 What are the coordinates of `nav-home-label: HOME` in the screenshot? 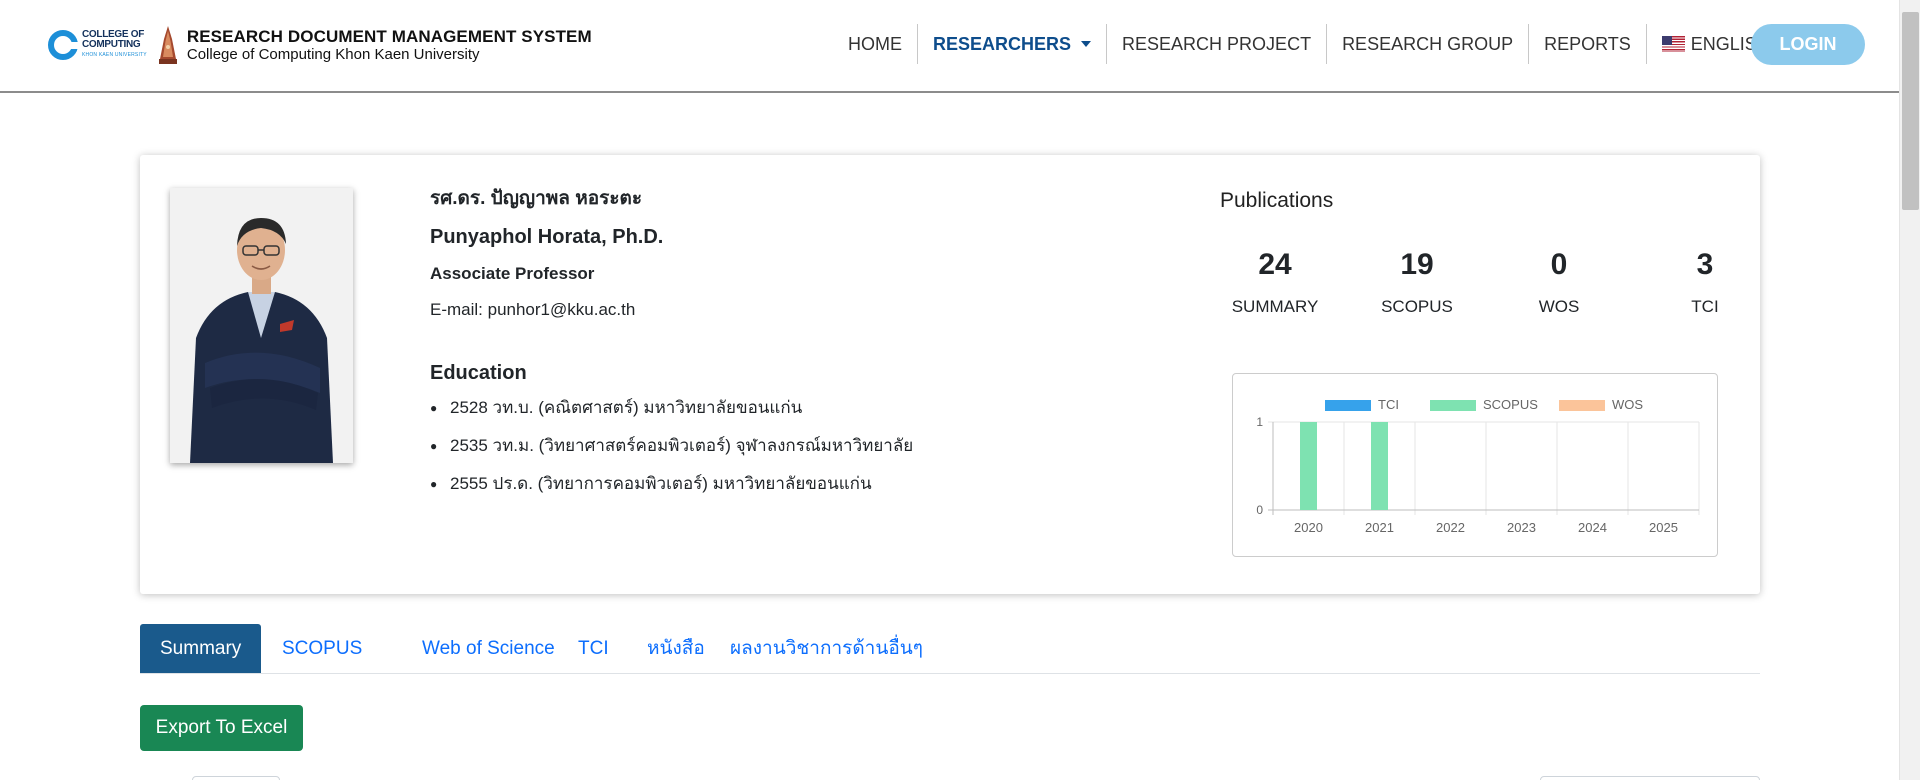 It's located at (875, 44).